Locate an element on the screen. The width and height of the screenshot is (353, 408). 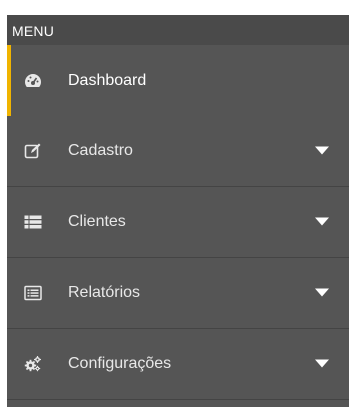
edit-icon is located at coordinates (32, 151).